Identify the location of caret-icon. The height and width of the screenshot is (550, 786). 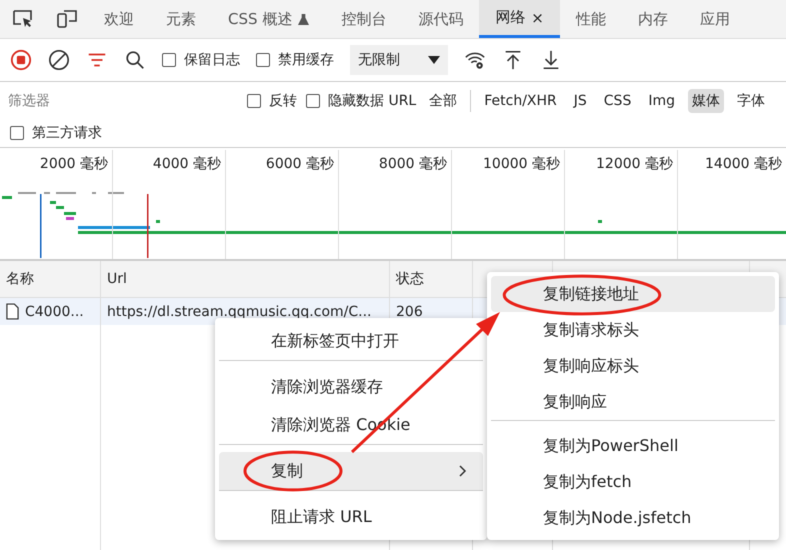
(434, 60).